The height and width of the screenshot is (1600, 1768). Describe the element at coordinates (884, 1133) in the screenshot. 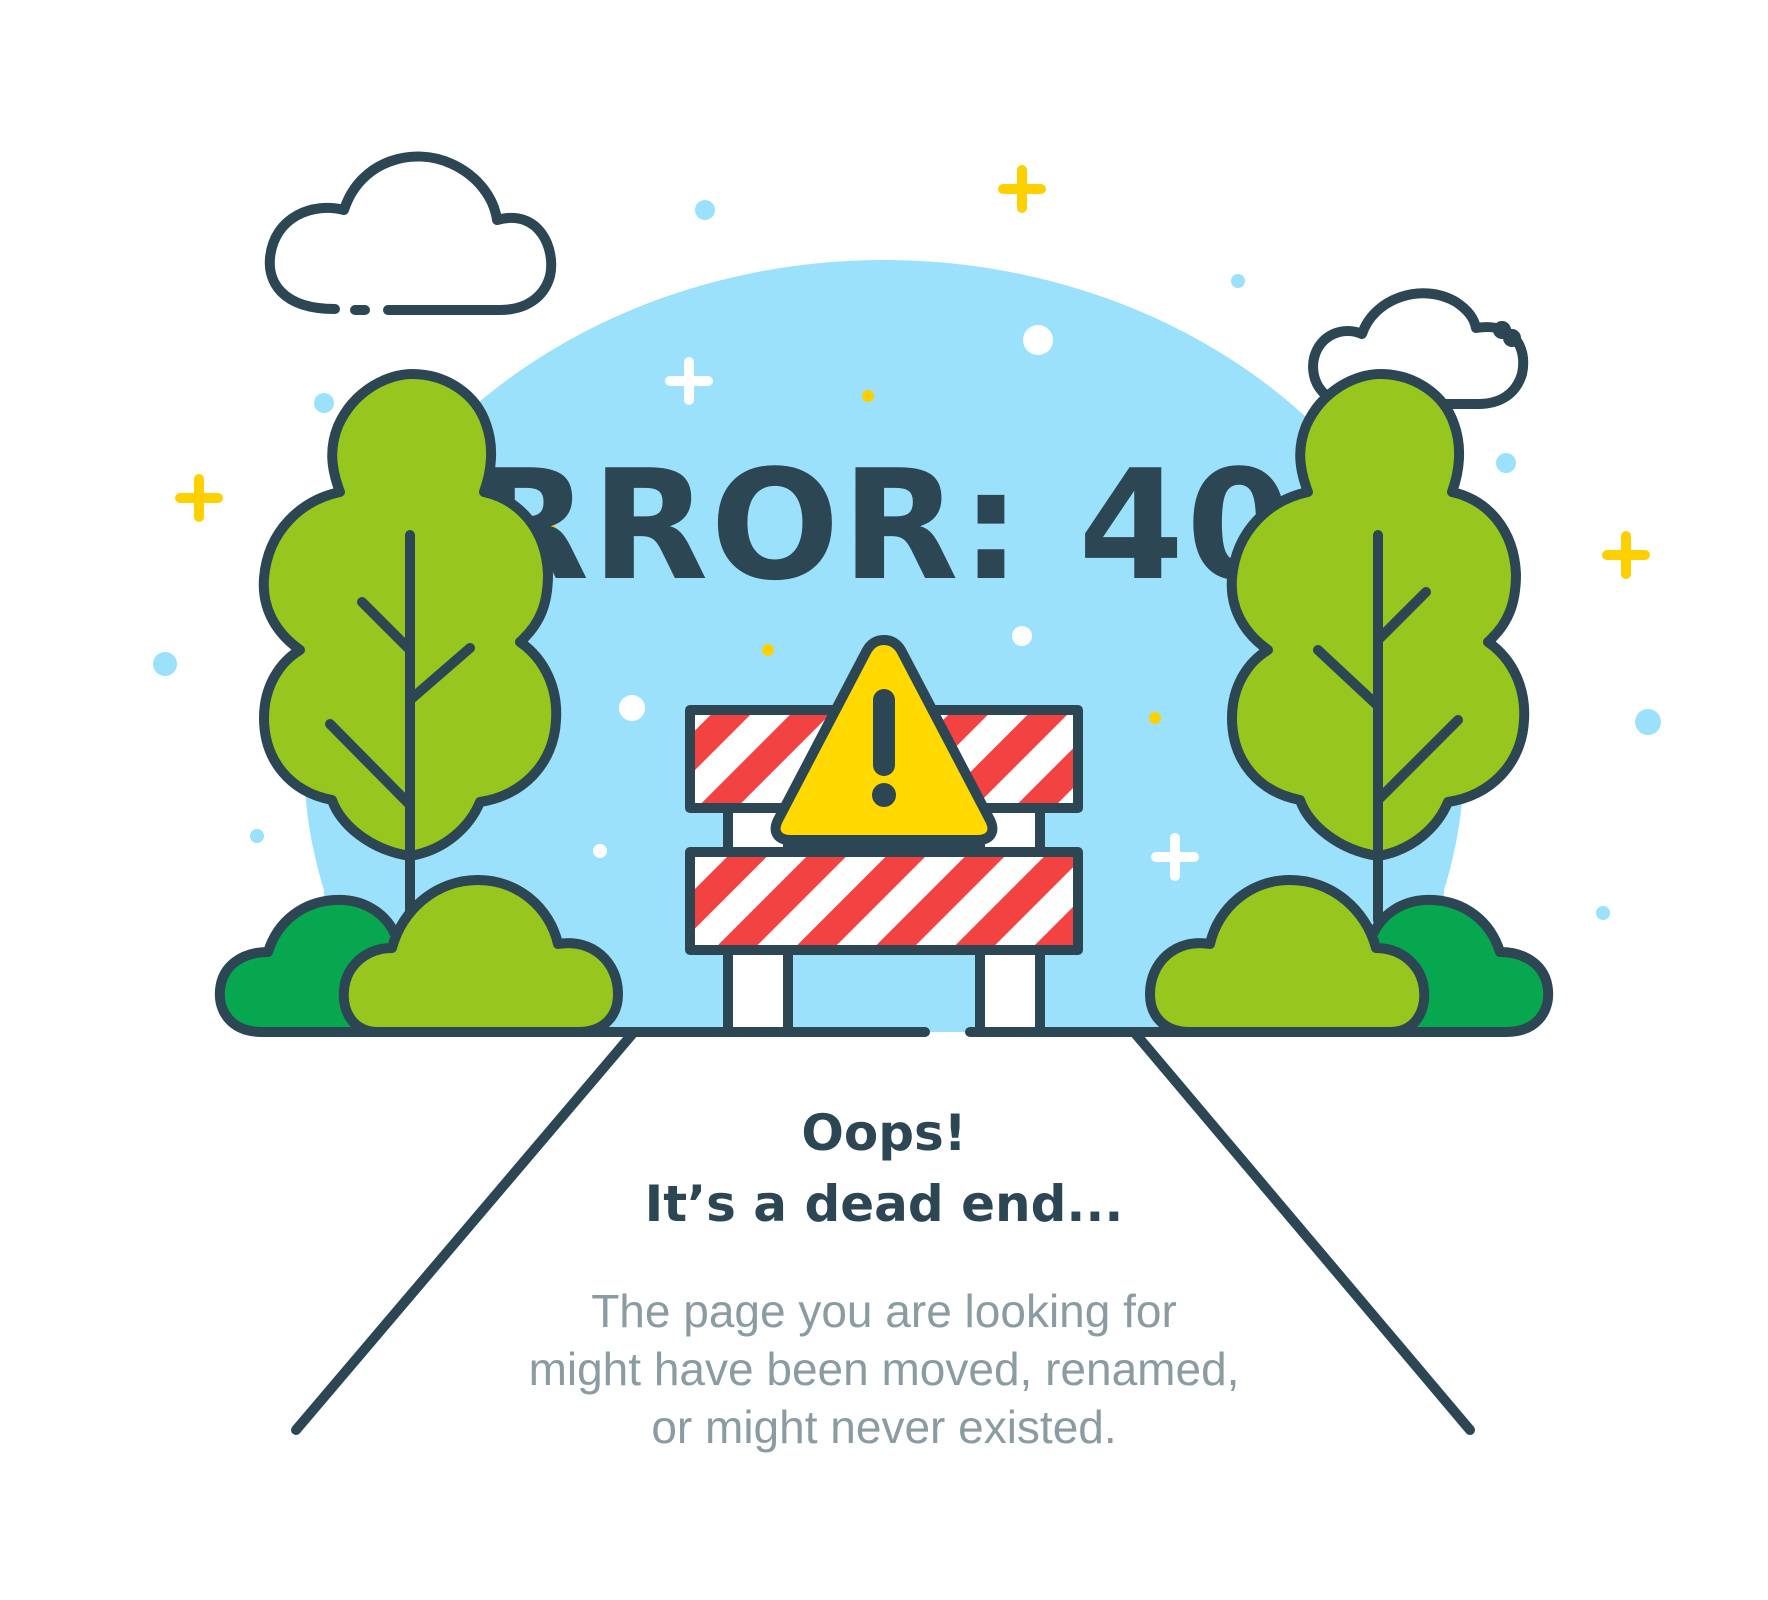

I see `headline: Oops!` at that location.